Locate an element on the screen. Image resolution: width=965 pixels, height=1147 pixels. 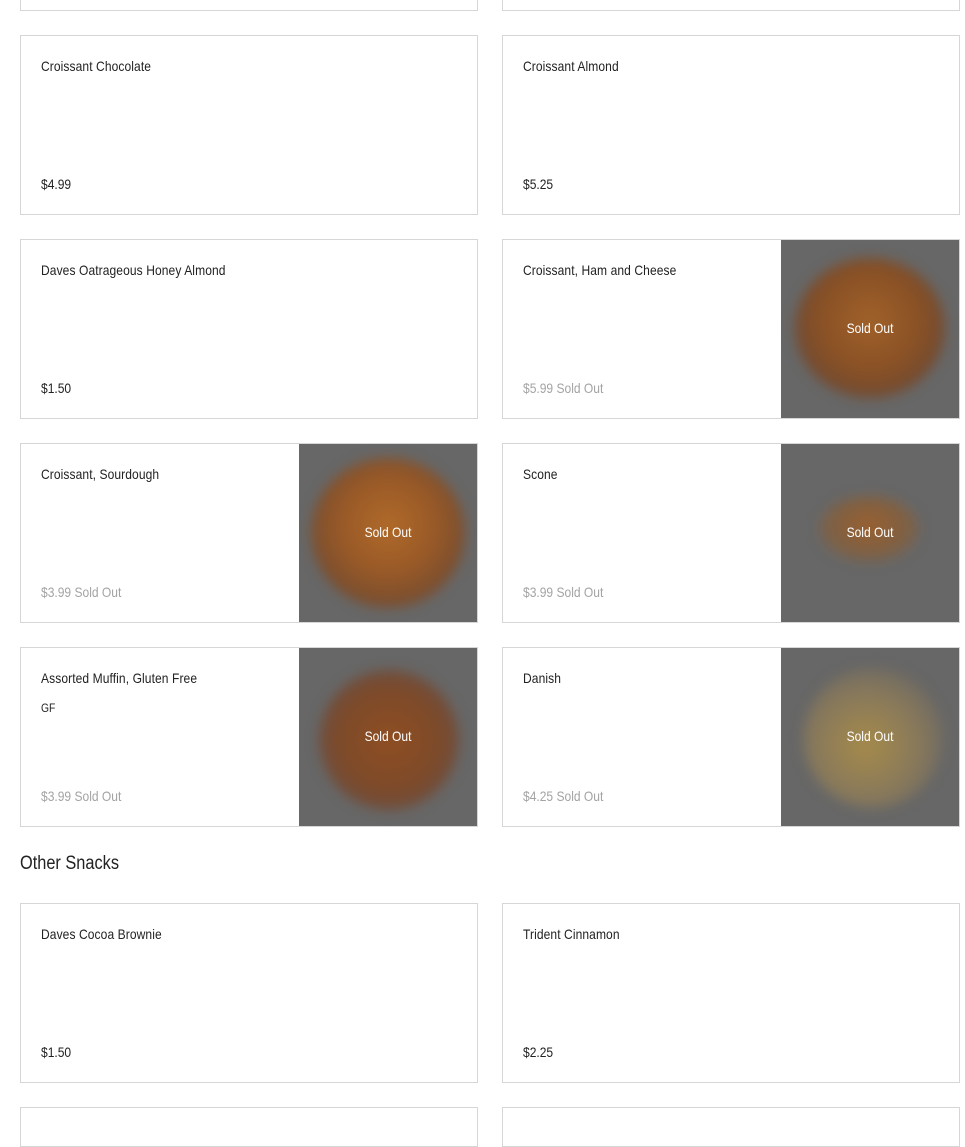
item-price: $5.25 is located at coordinates (538, 184).